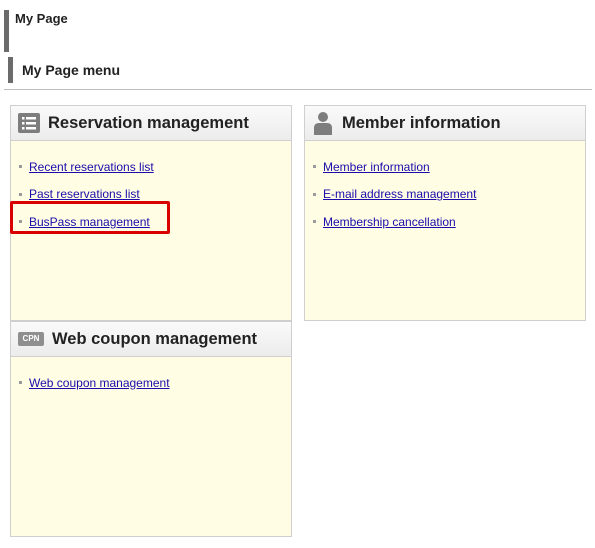 Image resolution: width=595 pixels, height=548 pixels. What do you see at coordinates (71, 70) in the screenshot?
I see `menu-title-text: My Page menu` at bounding box center [71, 70].